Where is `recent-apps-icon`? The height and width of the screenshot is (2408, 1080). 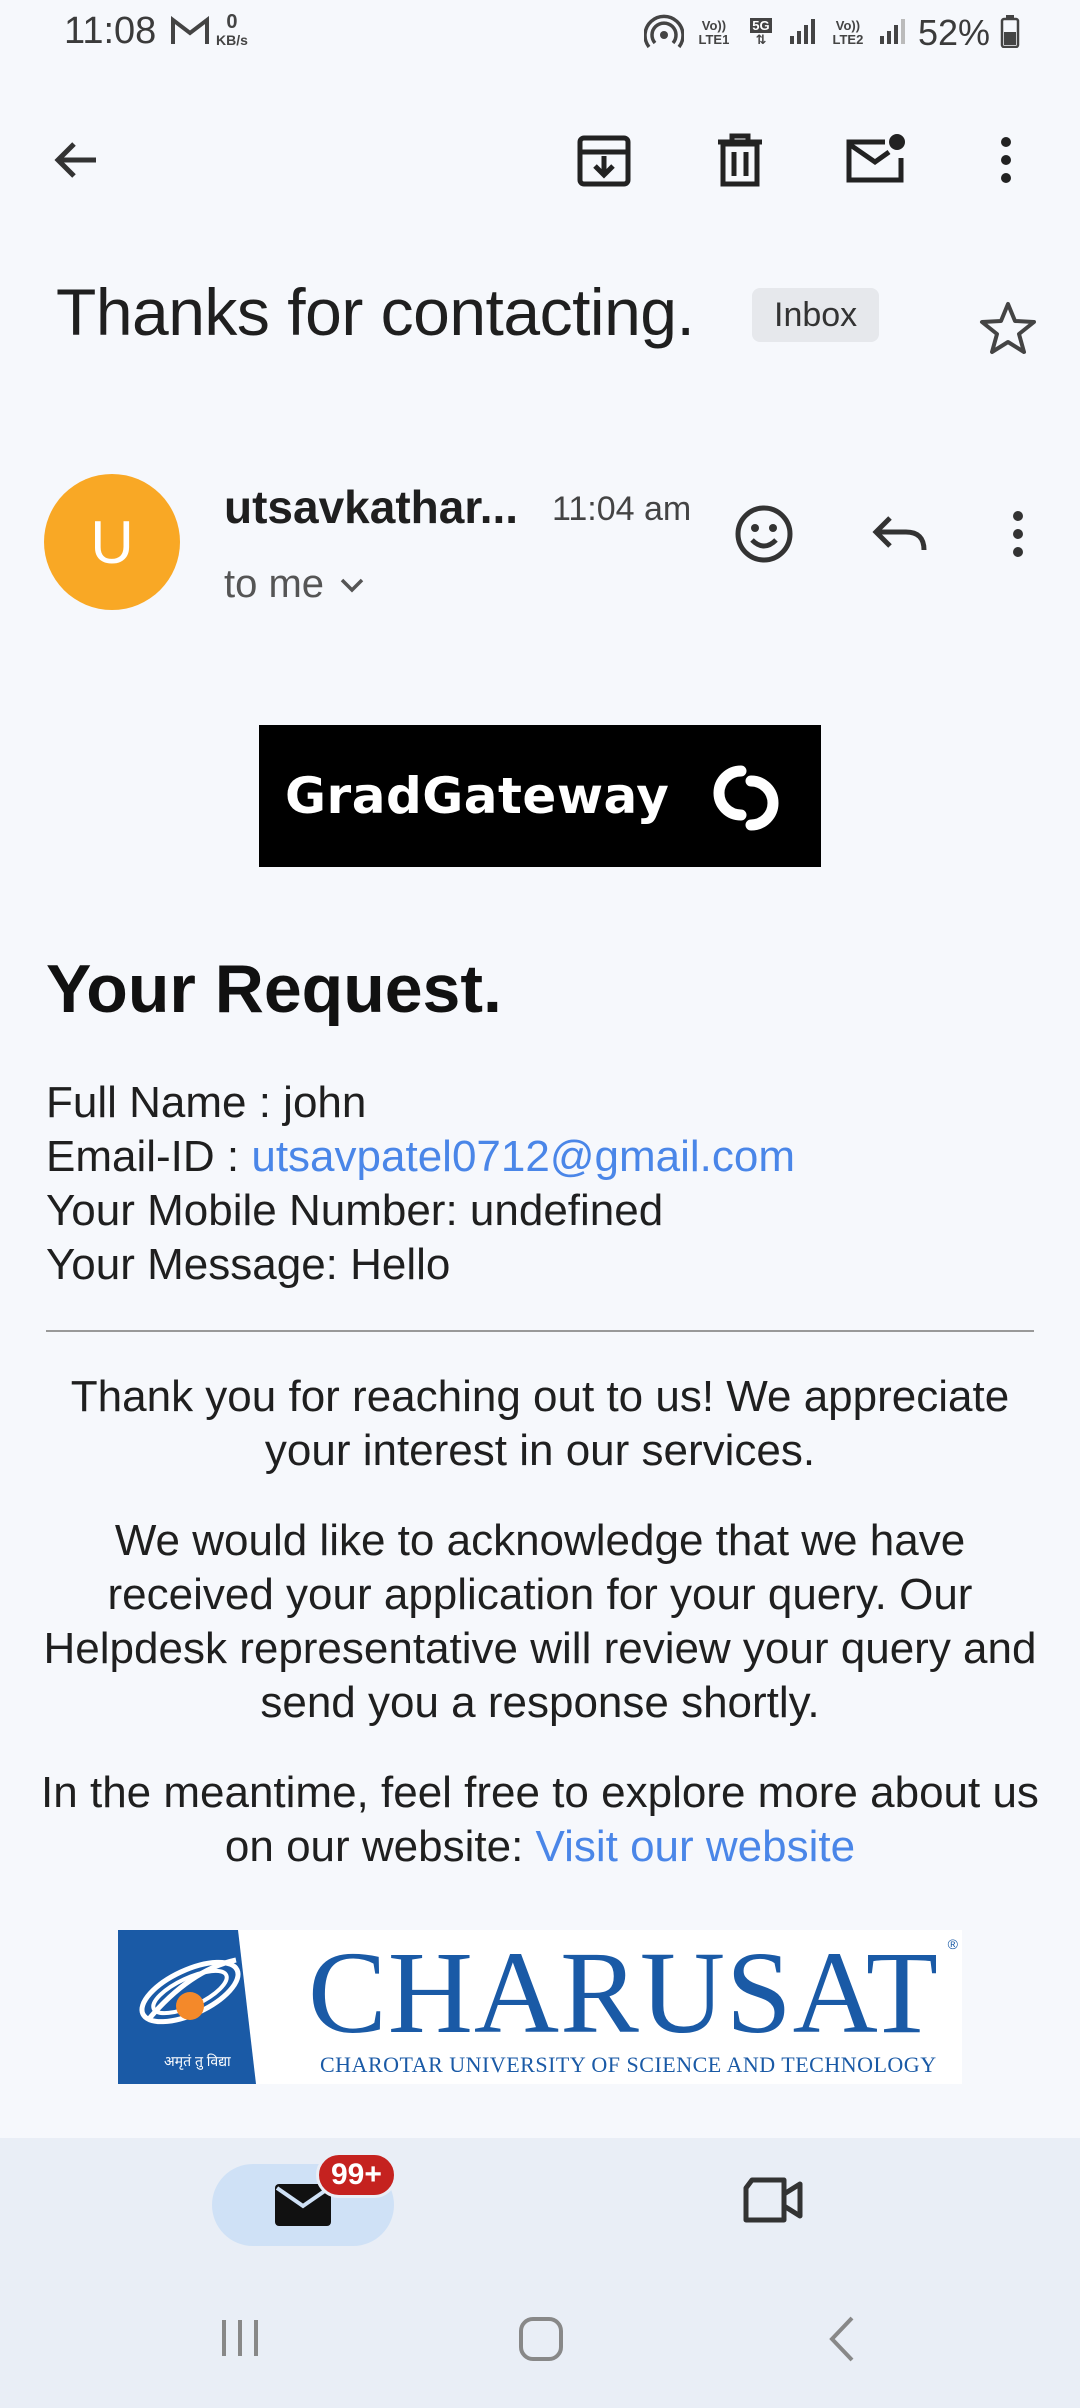 recent-apps-icon is located at coordinates (240, 2338).